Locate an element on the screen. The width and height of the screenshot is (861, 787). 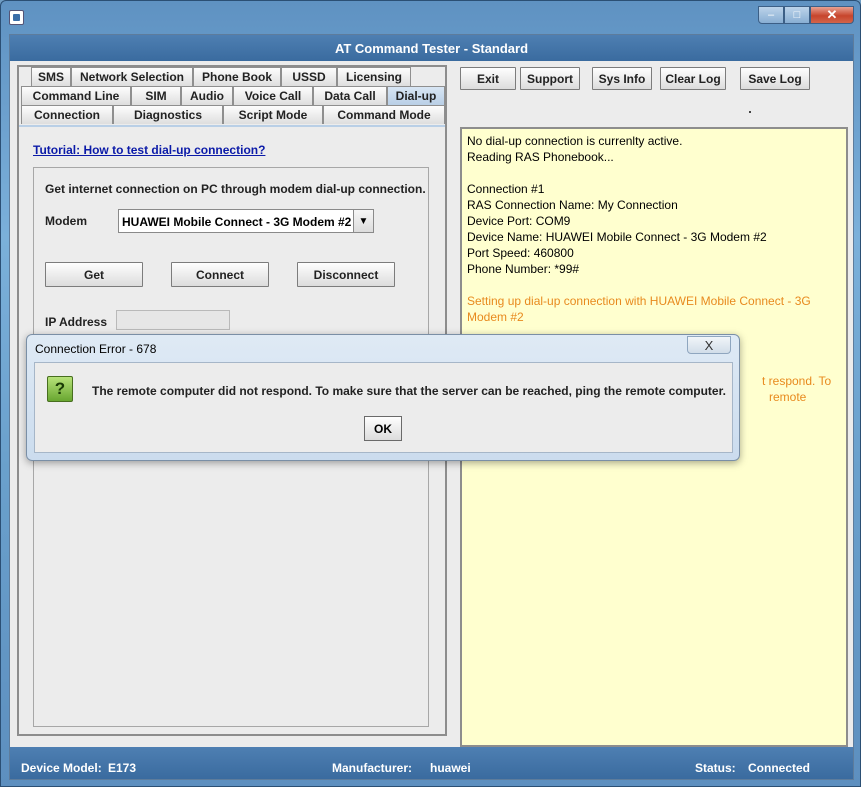
dialog-close-button: X is located at coordinates (709, 345).